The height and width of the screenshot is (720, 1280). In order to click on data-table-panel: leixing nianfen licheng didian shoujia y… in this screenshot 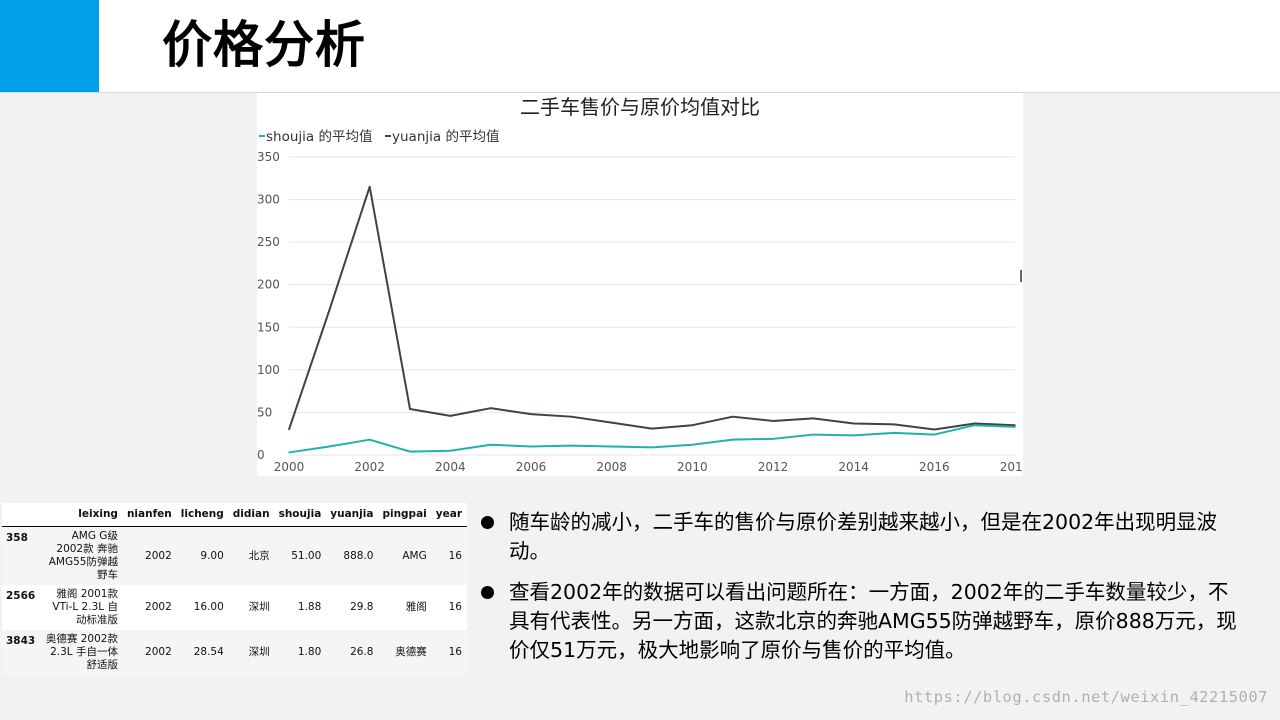, I will do `click(234, 589)`.